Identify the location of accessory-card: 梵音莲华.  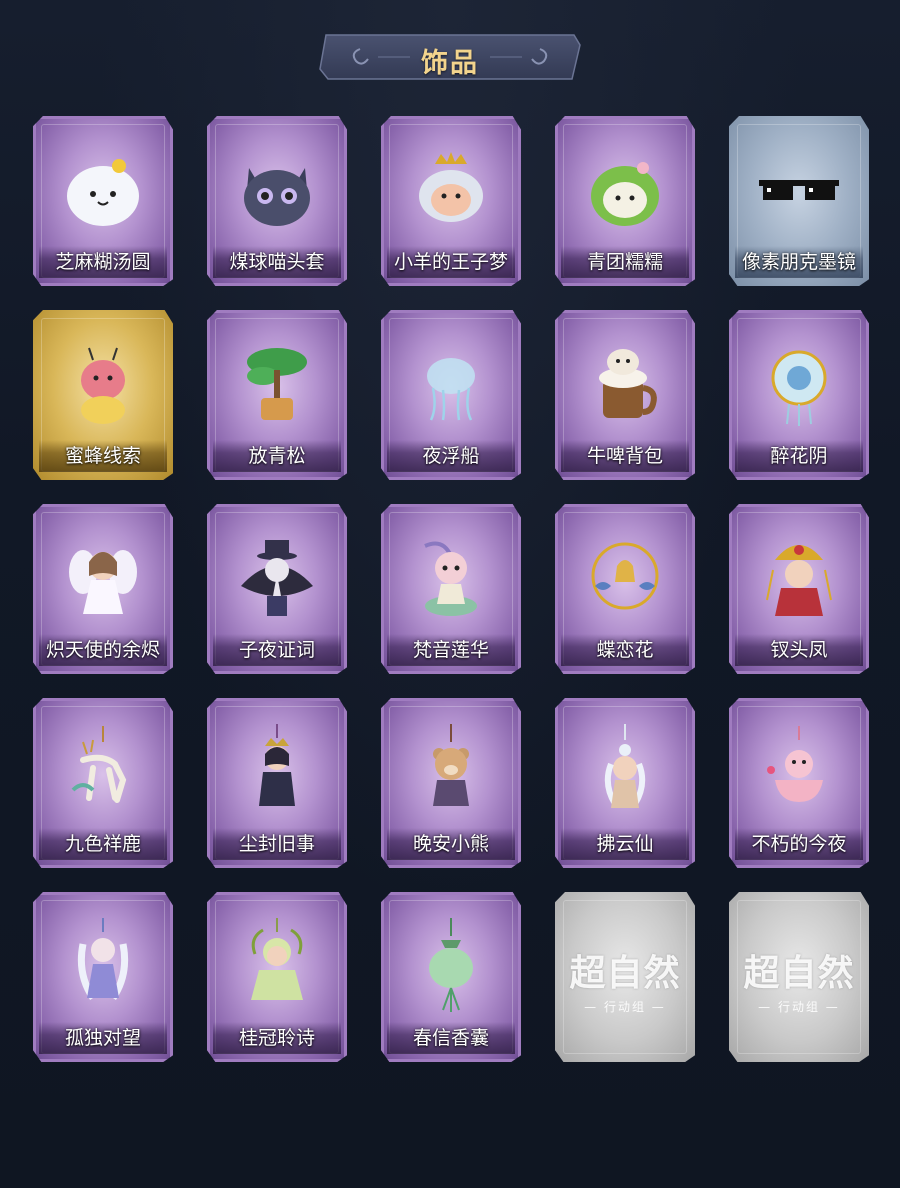
(451, 589).